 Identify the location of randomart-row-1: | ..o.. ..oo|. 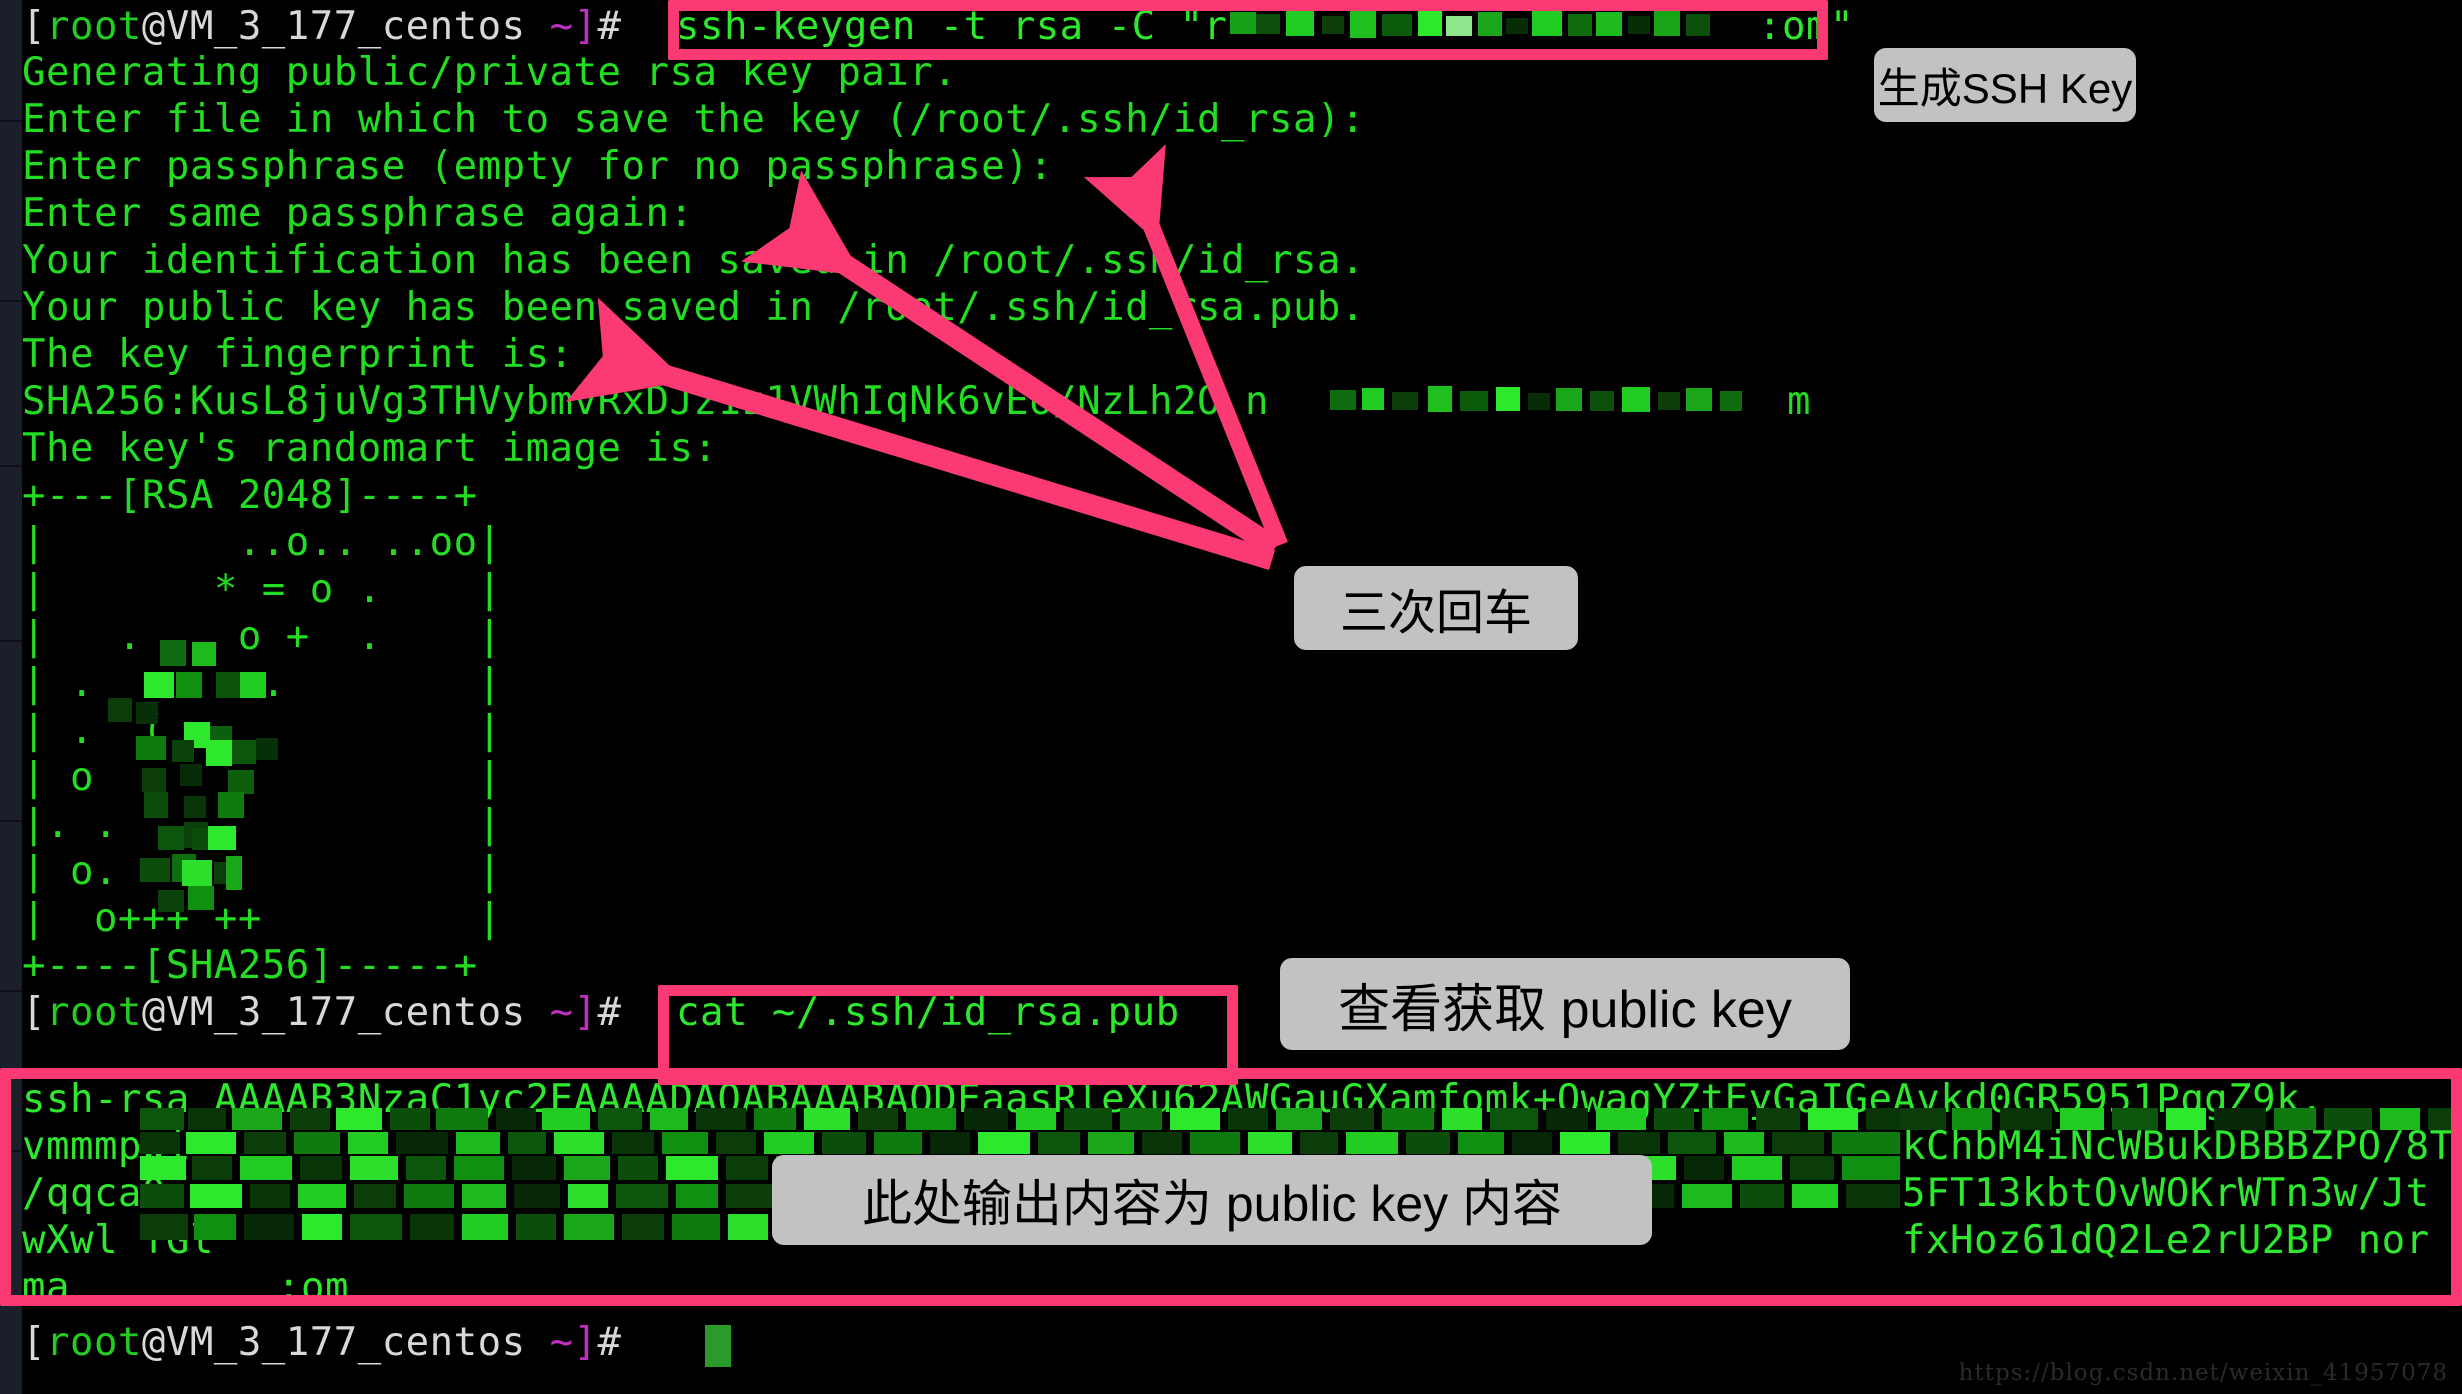
(262, 542).